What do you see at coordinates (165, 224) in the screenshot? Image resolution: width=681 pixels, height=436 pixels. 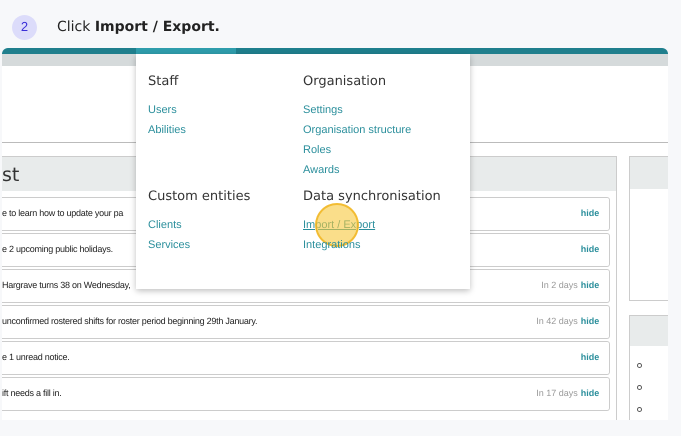 I see `menu-link: Clients` at bounding box center [165, 224].